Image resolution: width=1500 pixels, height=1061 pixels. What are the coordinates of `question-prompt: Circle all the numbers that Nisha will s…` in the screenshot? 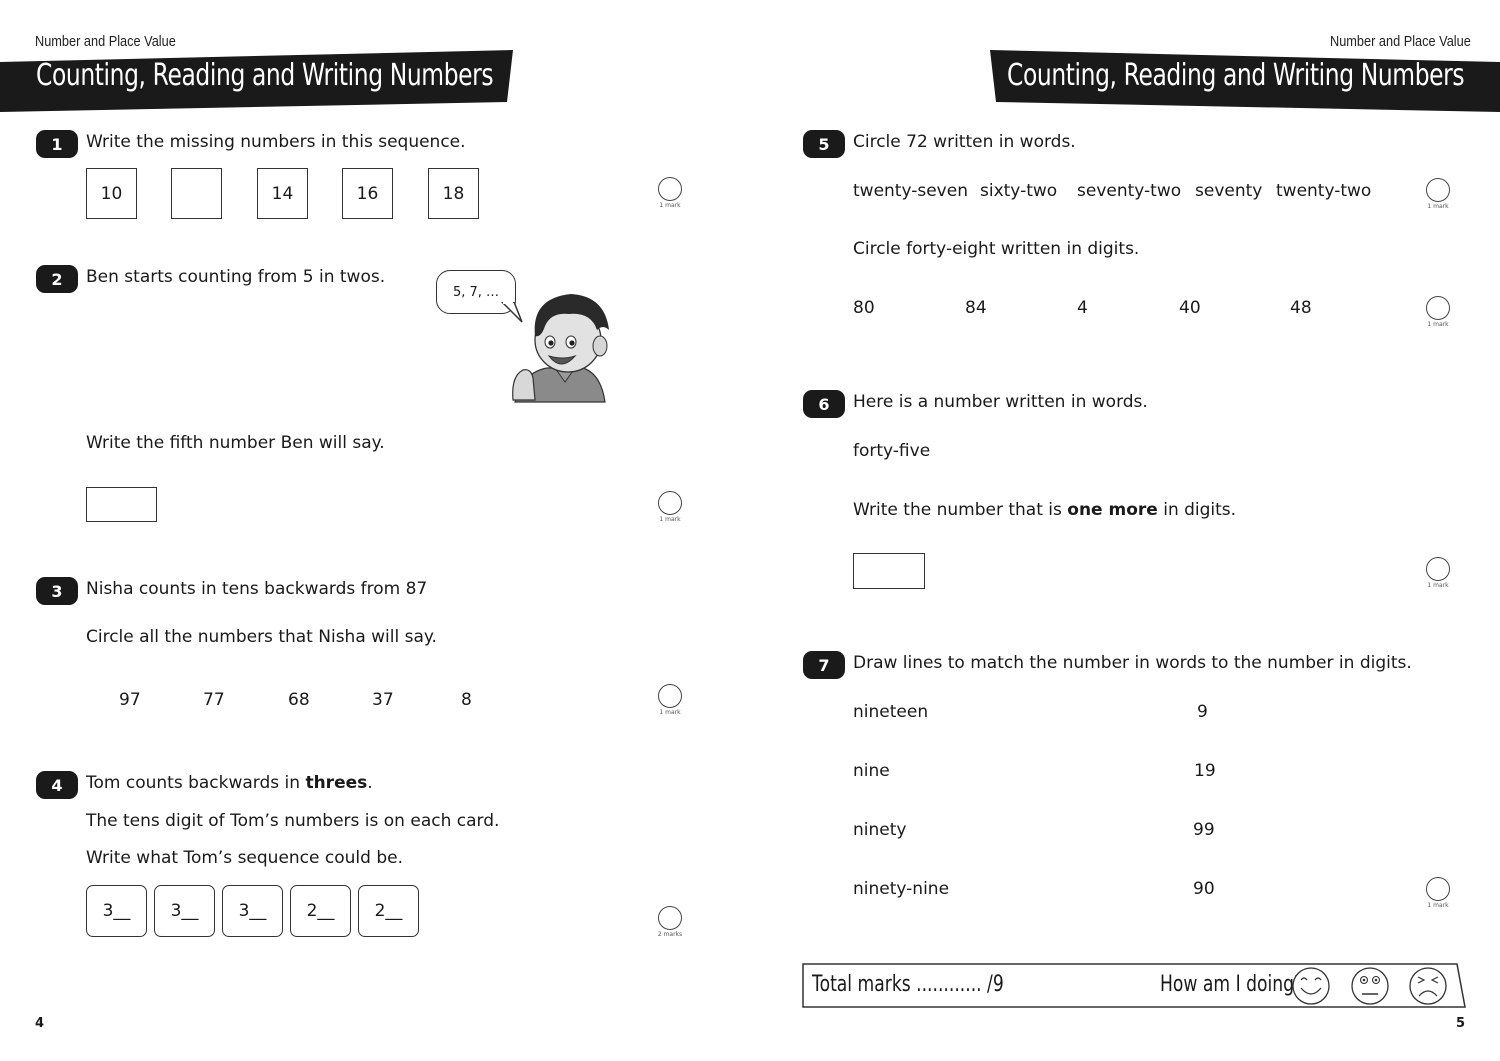 It's located at (261, 637).